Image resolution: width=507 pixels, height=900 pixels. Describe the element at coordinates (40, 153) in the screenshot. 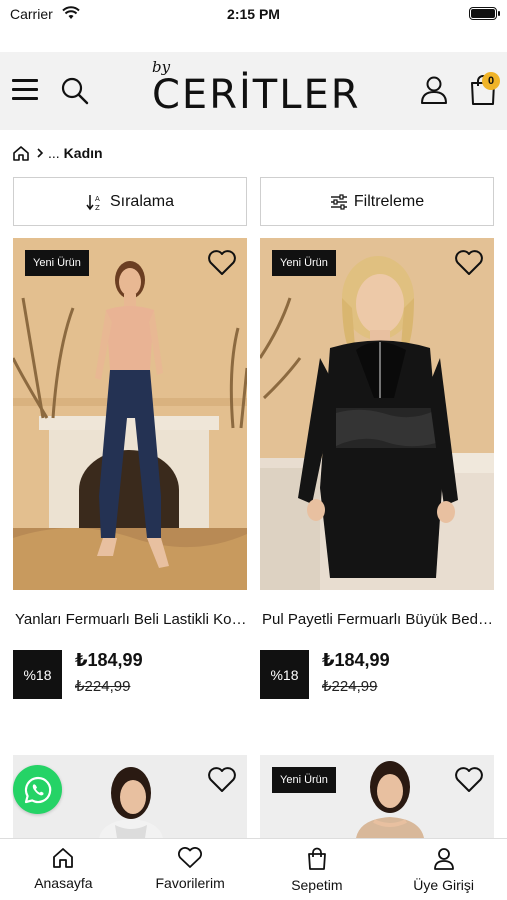

I see `chevron-right-icon` at that location.